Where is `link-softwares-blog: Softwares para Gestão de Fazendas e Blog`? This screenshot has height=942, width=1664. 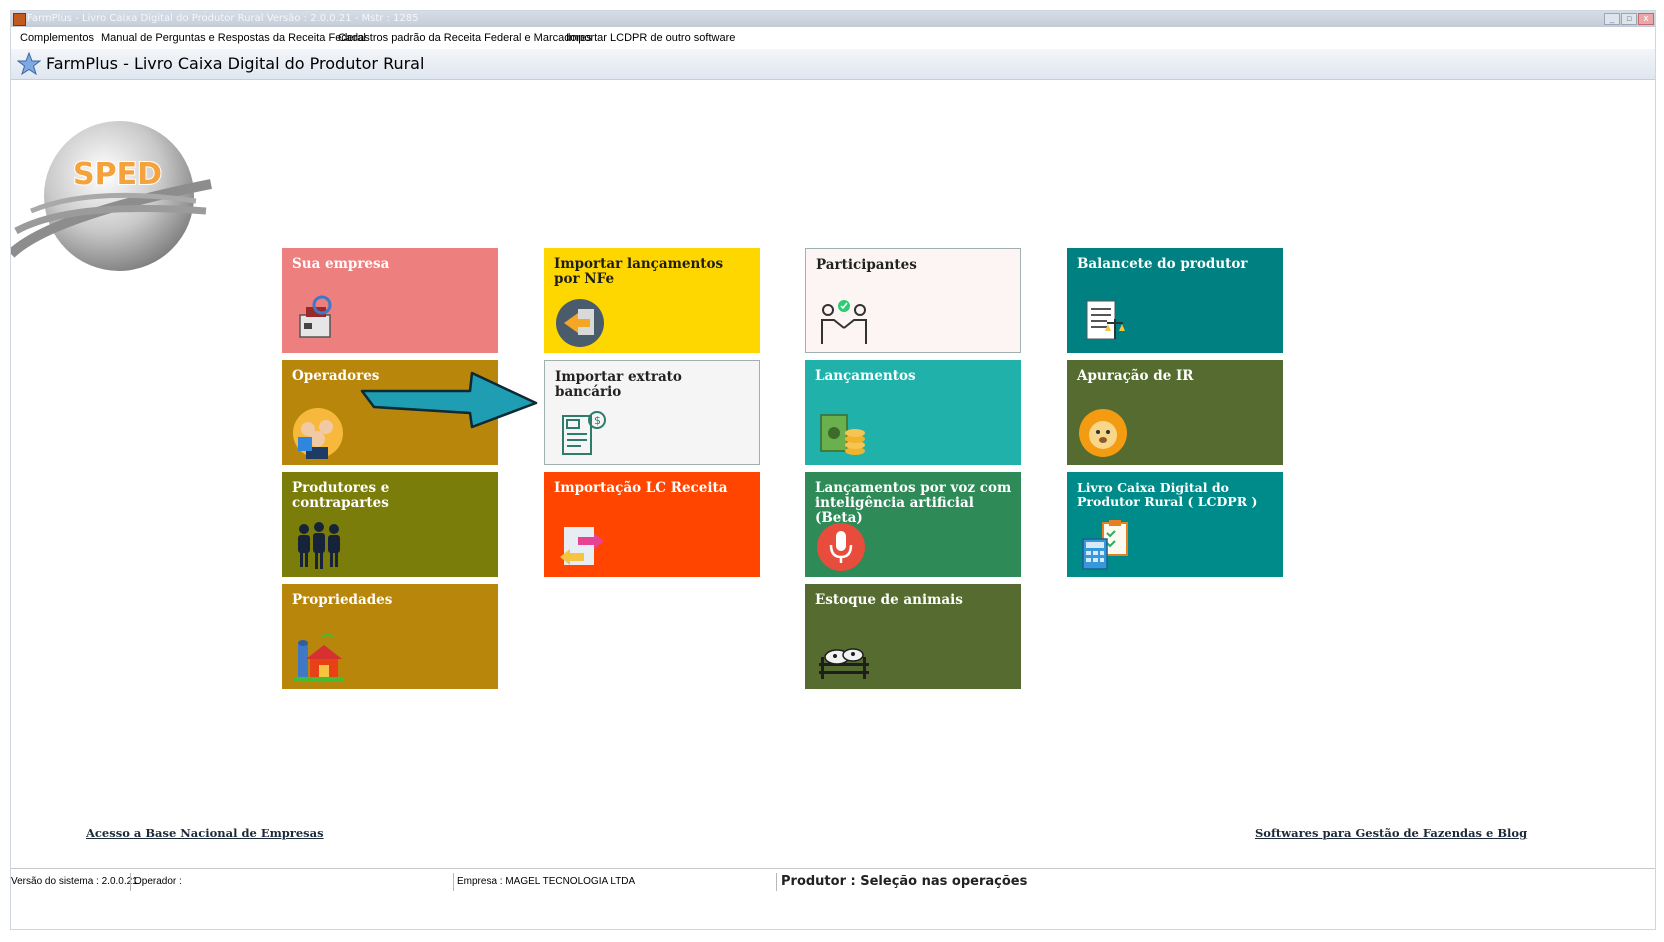
link-softwares-blog: Softwares para Gestão de Fazendas e Blog is located at coordinates (1391, 833).